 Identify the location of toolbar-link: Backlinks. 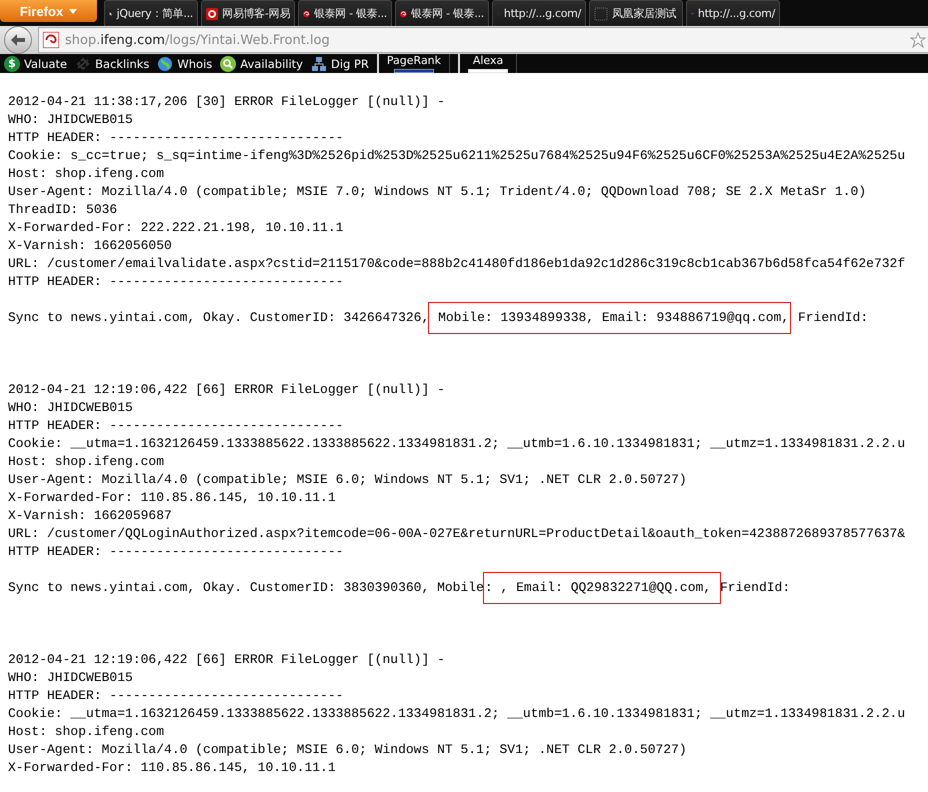
(112, 64).